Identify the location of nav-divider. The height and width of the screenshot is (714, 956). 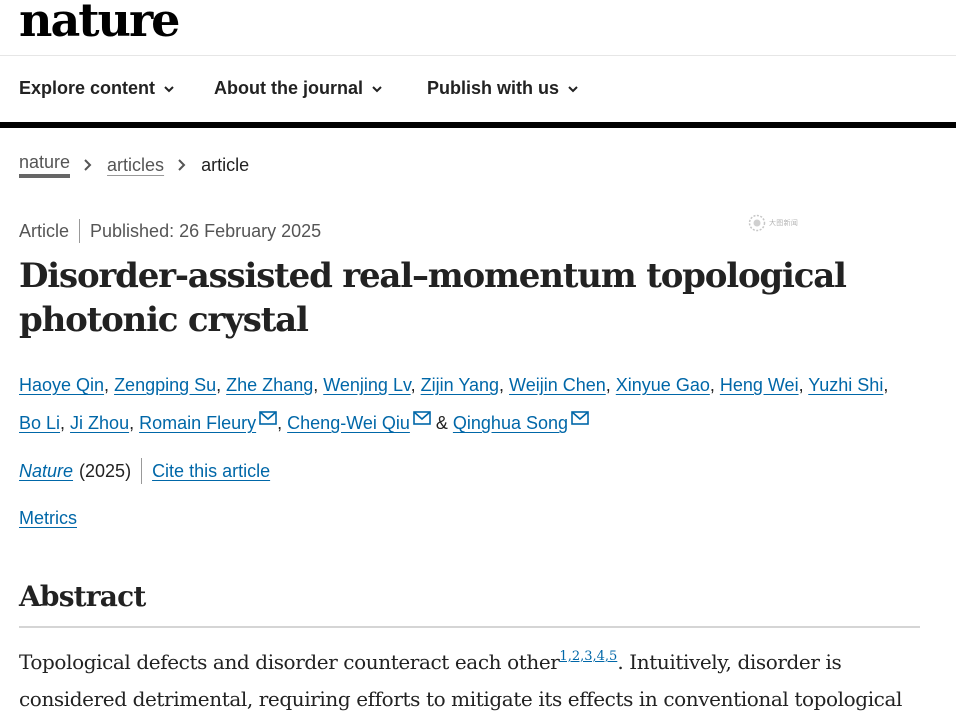
(478, 125).